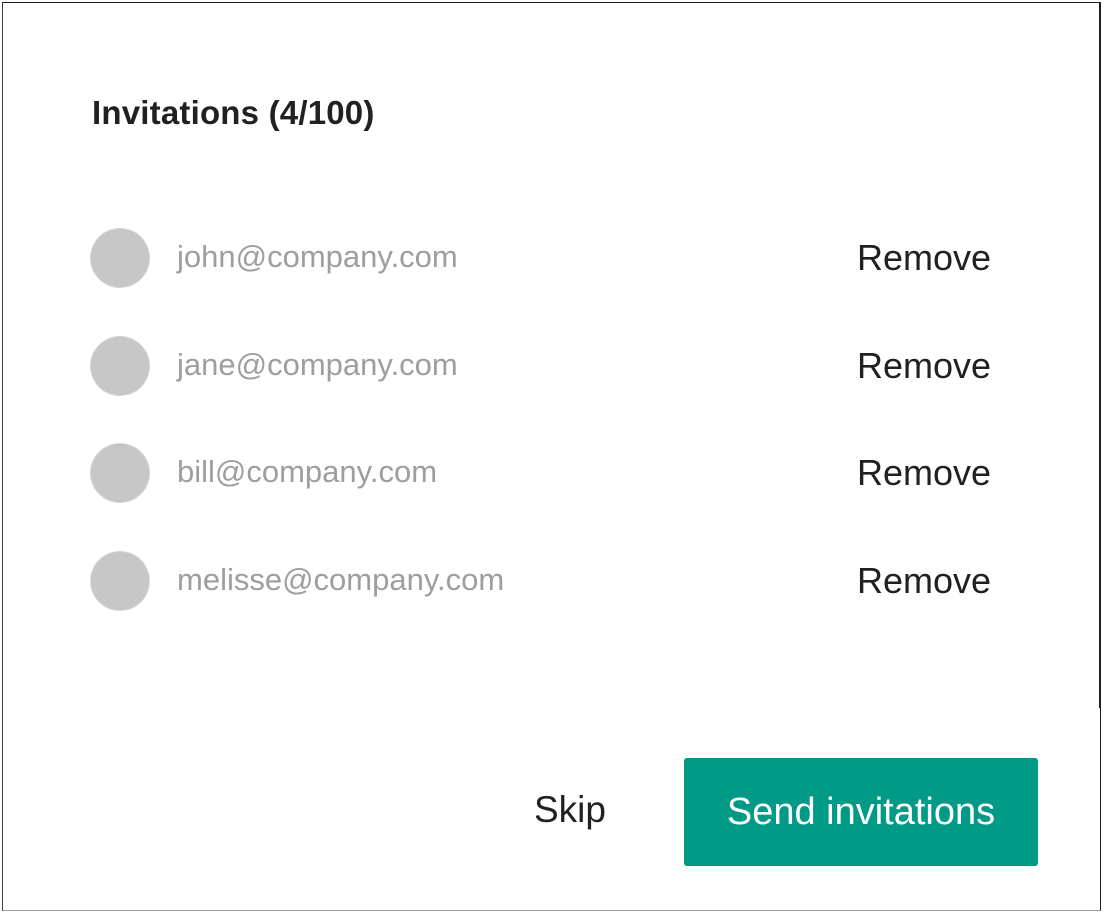 The image size is (1105, 915). Describe the element at coordinates (317, 256) in the screenshot. I see `invitation-email: john@company.com` at that location.